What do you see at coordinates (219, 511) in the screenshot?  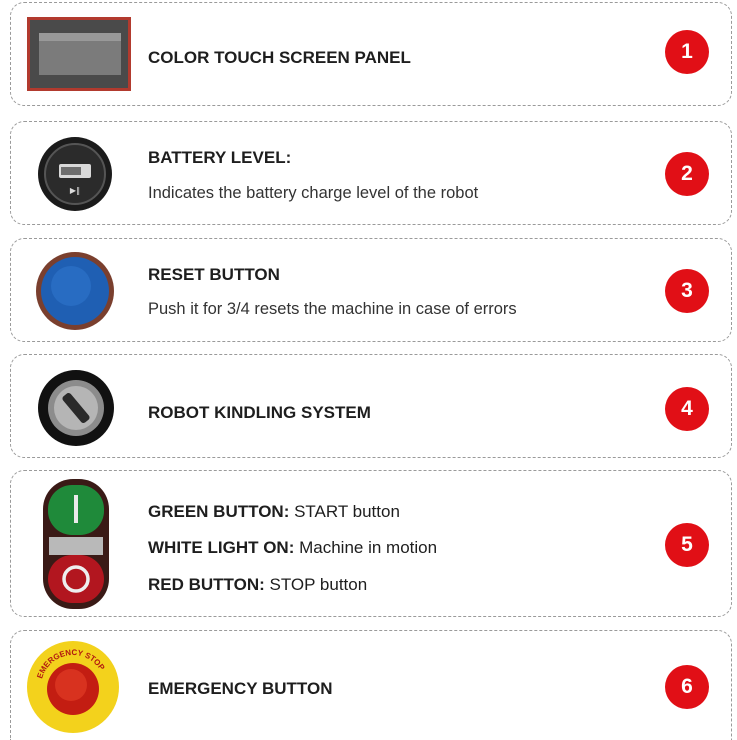 I see `line-label: GREEN BUTTON:` at bounding box center [219, 511].